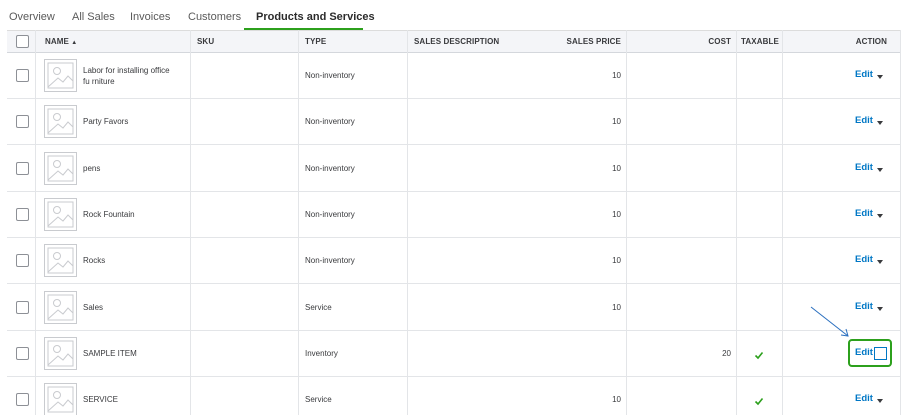  What do you see at coordinates (871, 41) in the screenshot?
I see `column-header-action: ACTION` at bounding box center [871, 41].